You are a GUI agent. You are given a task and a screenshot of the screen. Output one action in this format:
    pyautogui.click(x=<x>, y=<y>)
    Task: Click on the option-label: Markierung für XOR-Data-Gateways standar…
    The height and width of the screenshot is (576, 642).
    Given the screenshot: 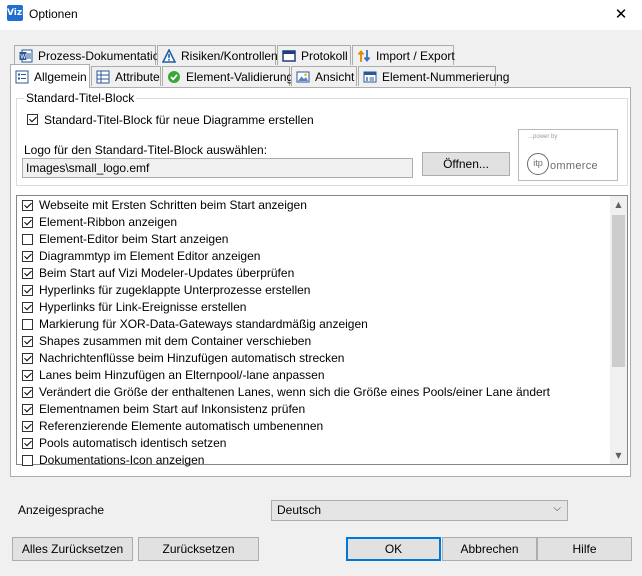 What is the action you would take?
    pyautogui.click(x=203, y=324)
    